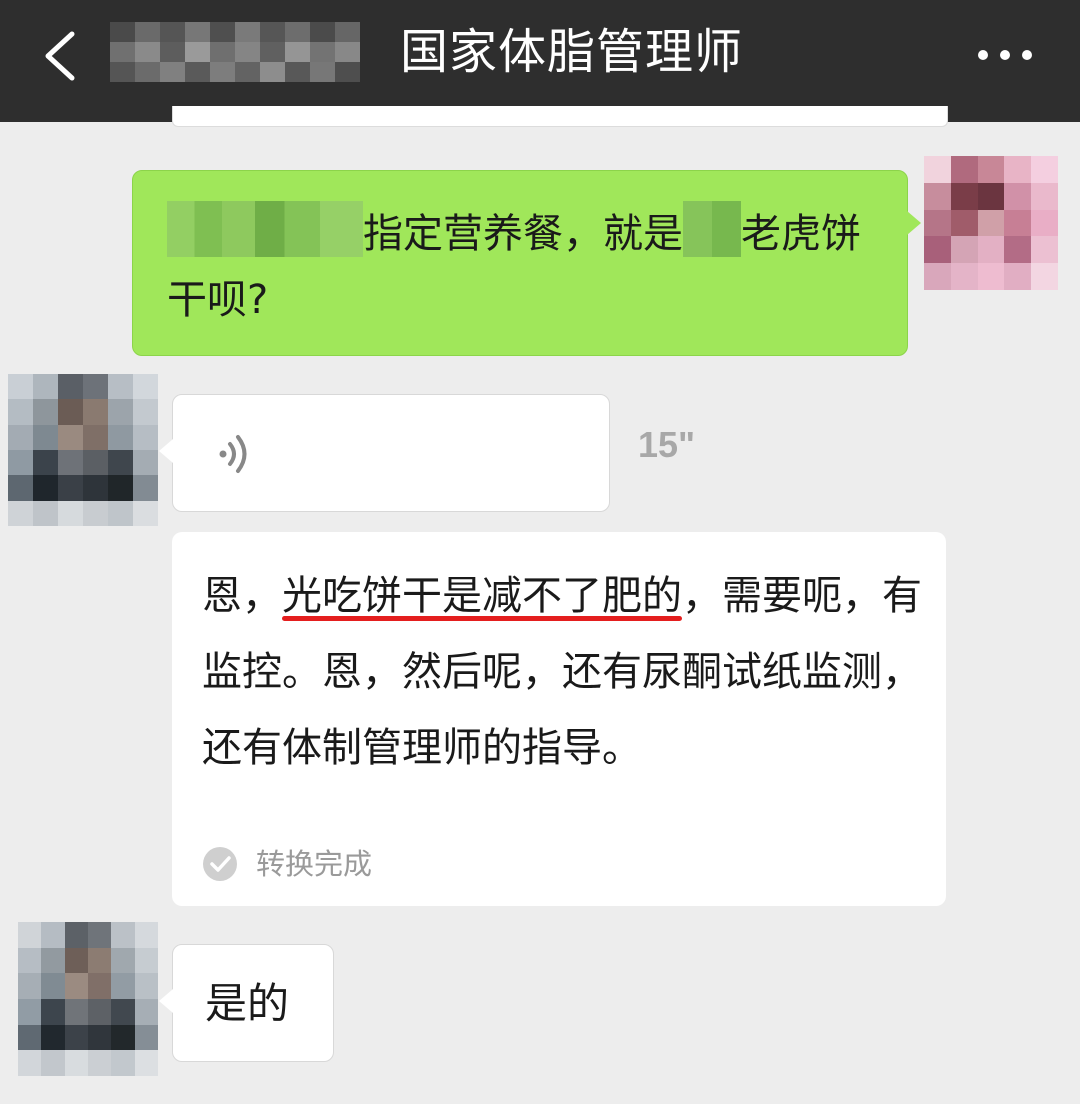  I want to click on voice-message-bubble, so click(384, 453).